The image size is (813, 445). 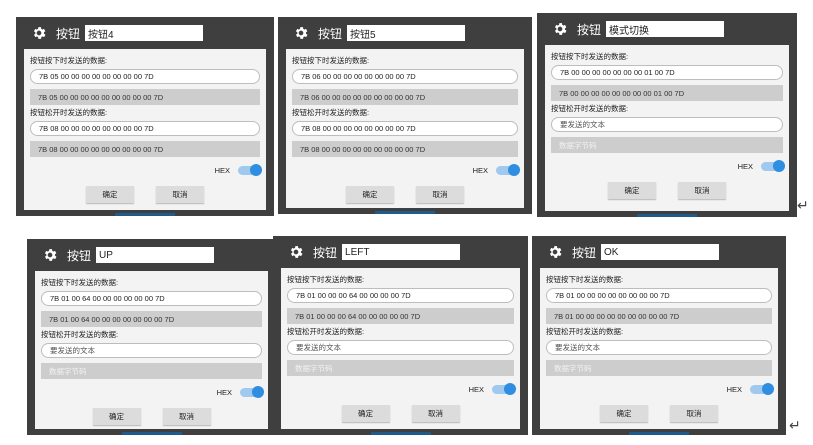 What do you see at coordinates (145, 97) in the screenshot?
I see `press-data-preview: 7B 05 00 00 00 00 00 00 00 00 00 7D` at bounding box center [145, 97].